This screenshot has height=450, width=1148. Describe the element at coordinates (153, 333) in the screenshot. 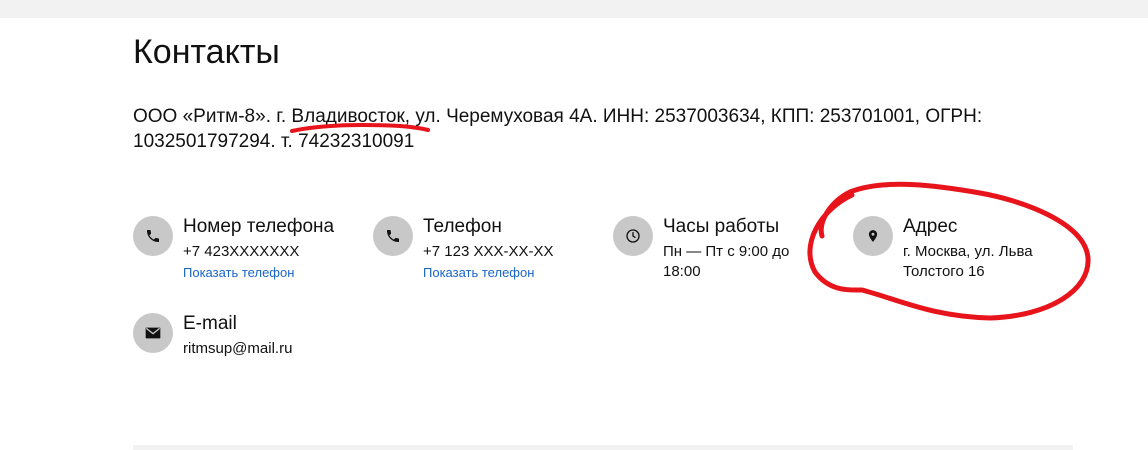

I see `envelope-icon` at that location.